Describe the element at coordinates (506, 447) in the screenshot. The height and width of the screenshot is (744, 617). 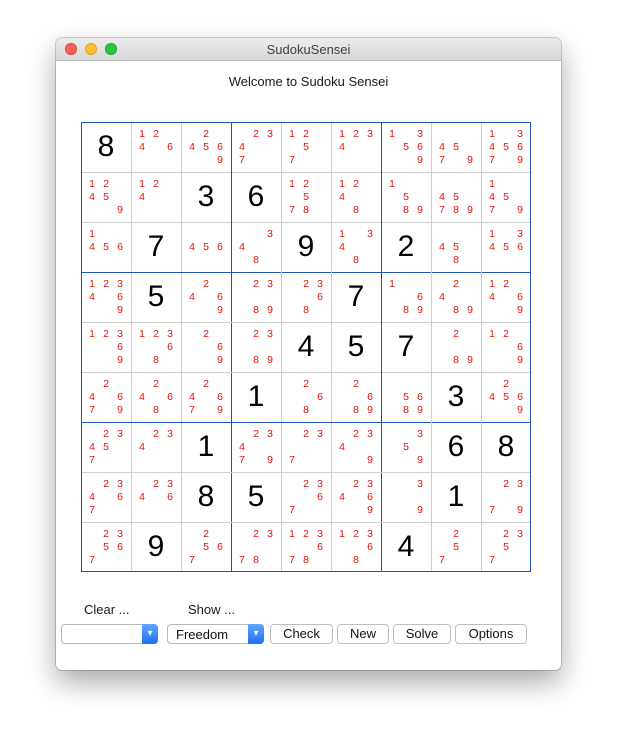
I see `sudoku-cell-r7c9: 8` at that location.